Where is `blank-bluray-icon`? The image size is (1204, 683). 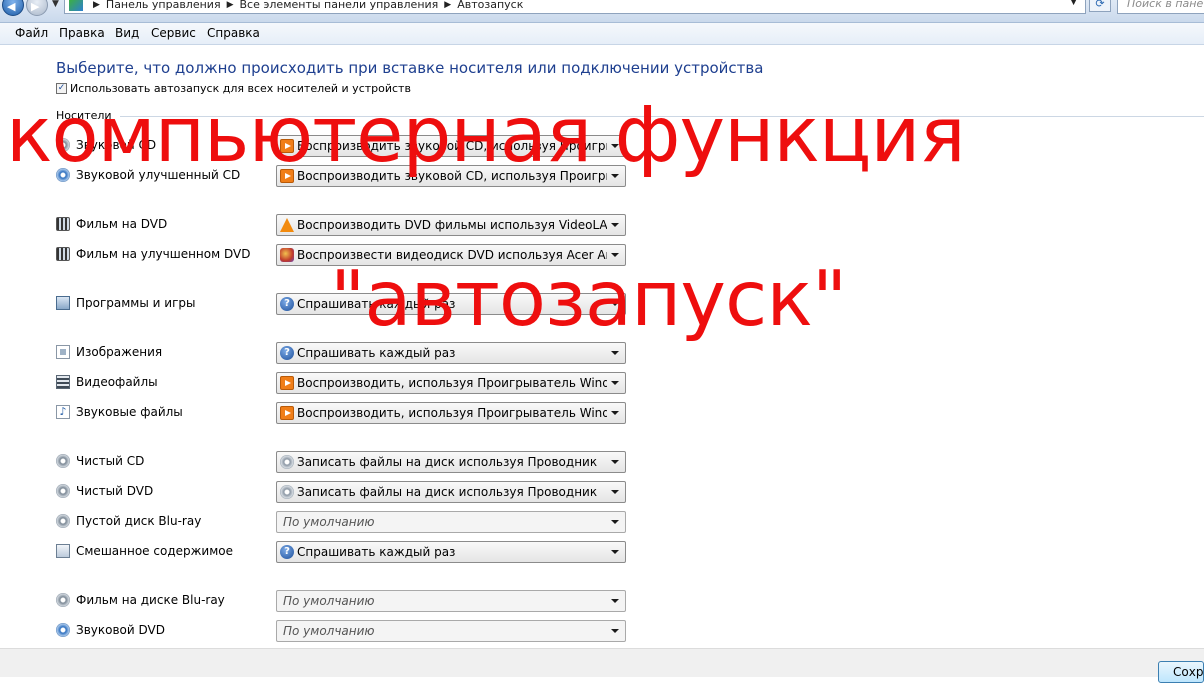
blank-bluray-icon is located at coordinates (63, 521).